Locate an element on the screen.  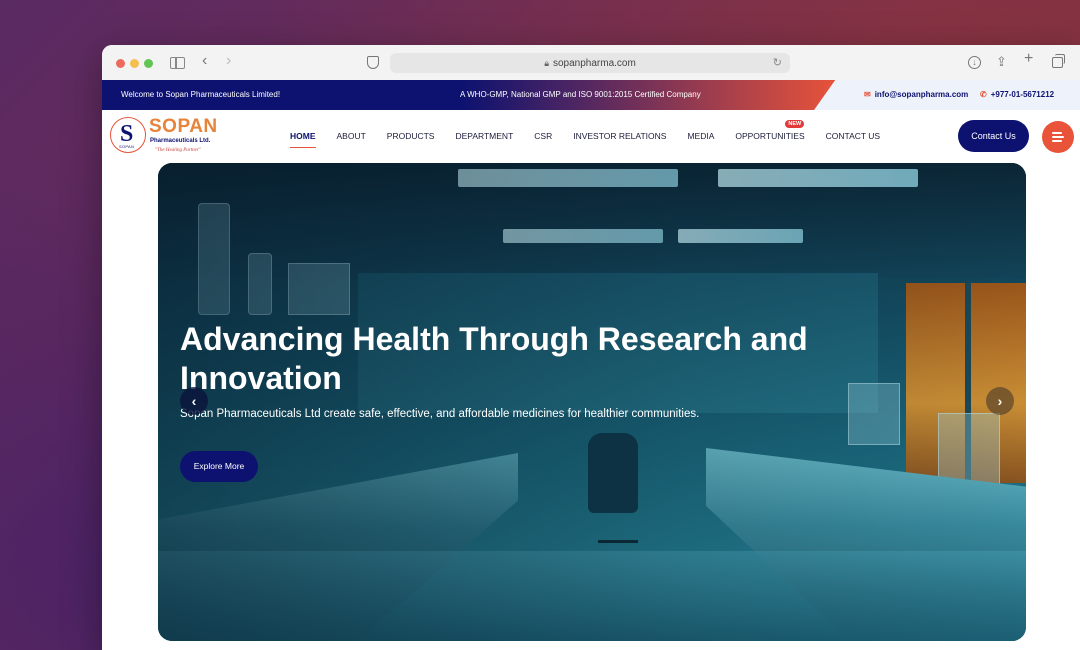
logo-mark-text: SOPAN is located at coordinates (127, 146).